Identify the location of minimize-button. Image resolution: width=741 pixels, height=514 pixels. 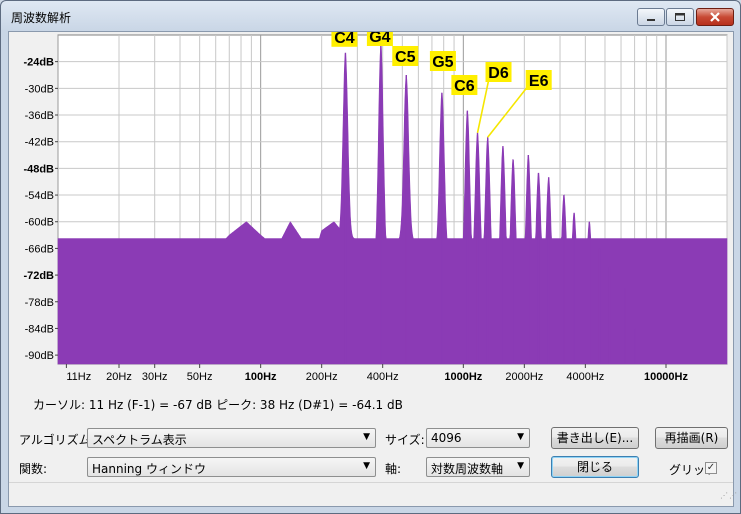
(651, 17).